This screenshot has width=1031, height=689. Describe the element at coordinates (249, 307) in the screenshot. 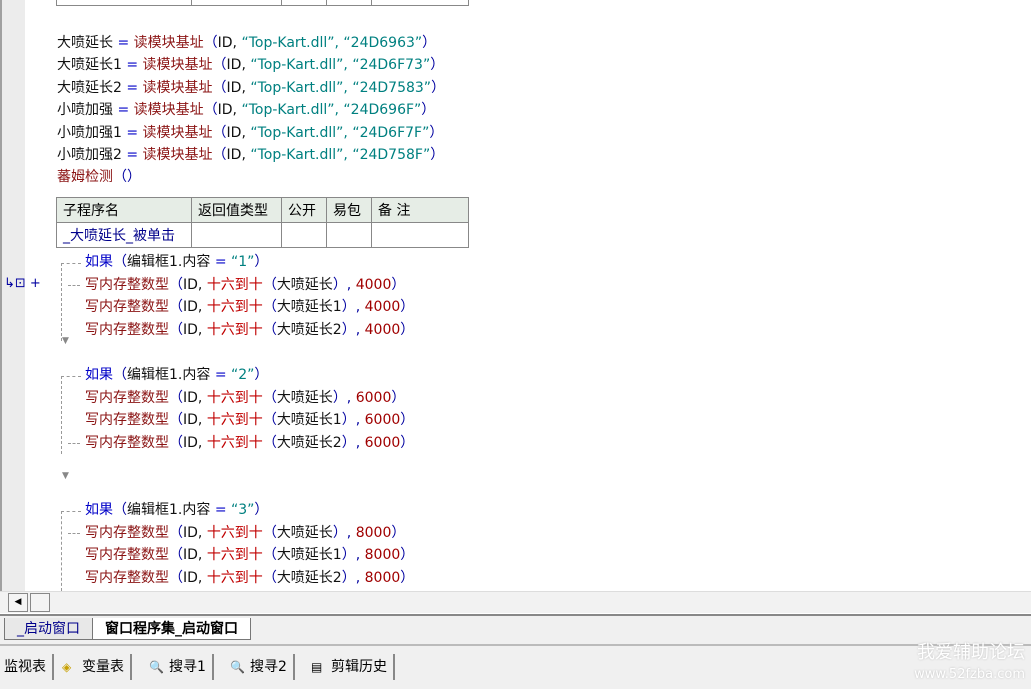

I see `code-line: 写内存整数型（ID, 十六到十（大喷延长1）, 4000）` at that location.